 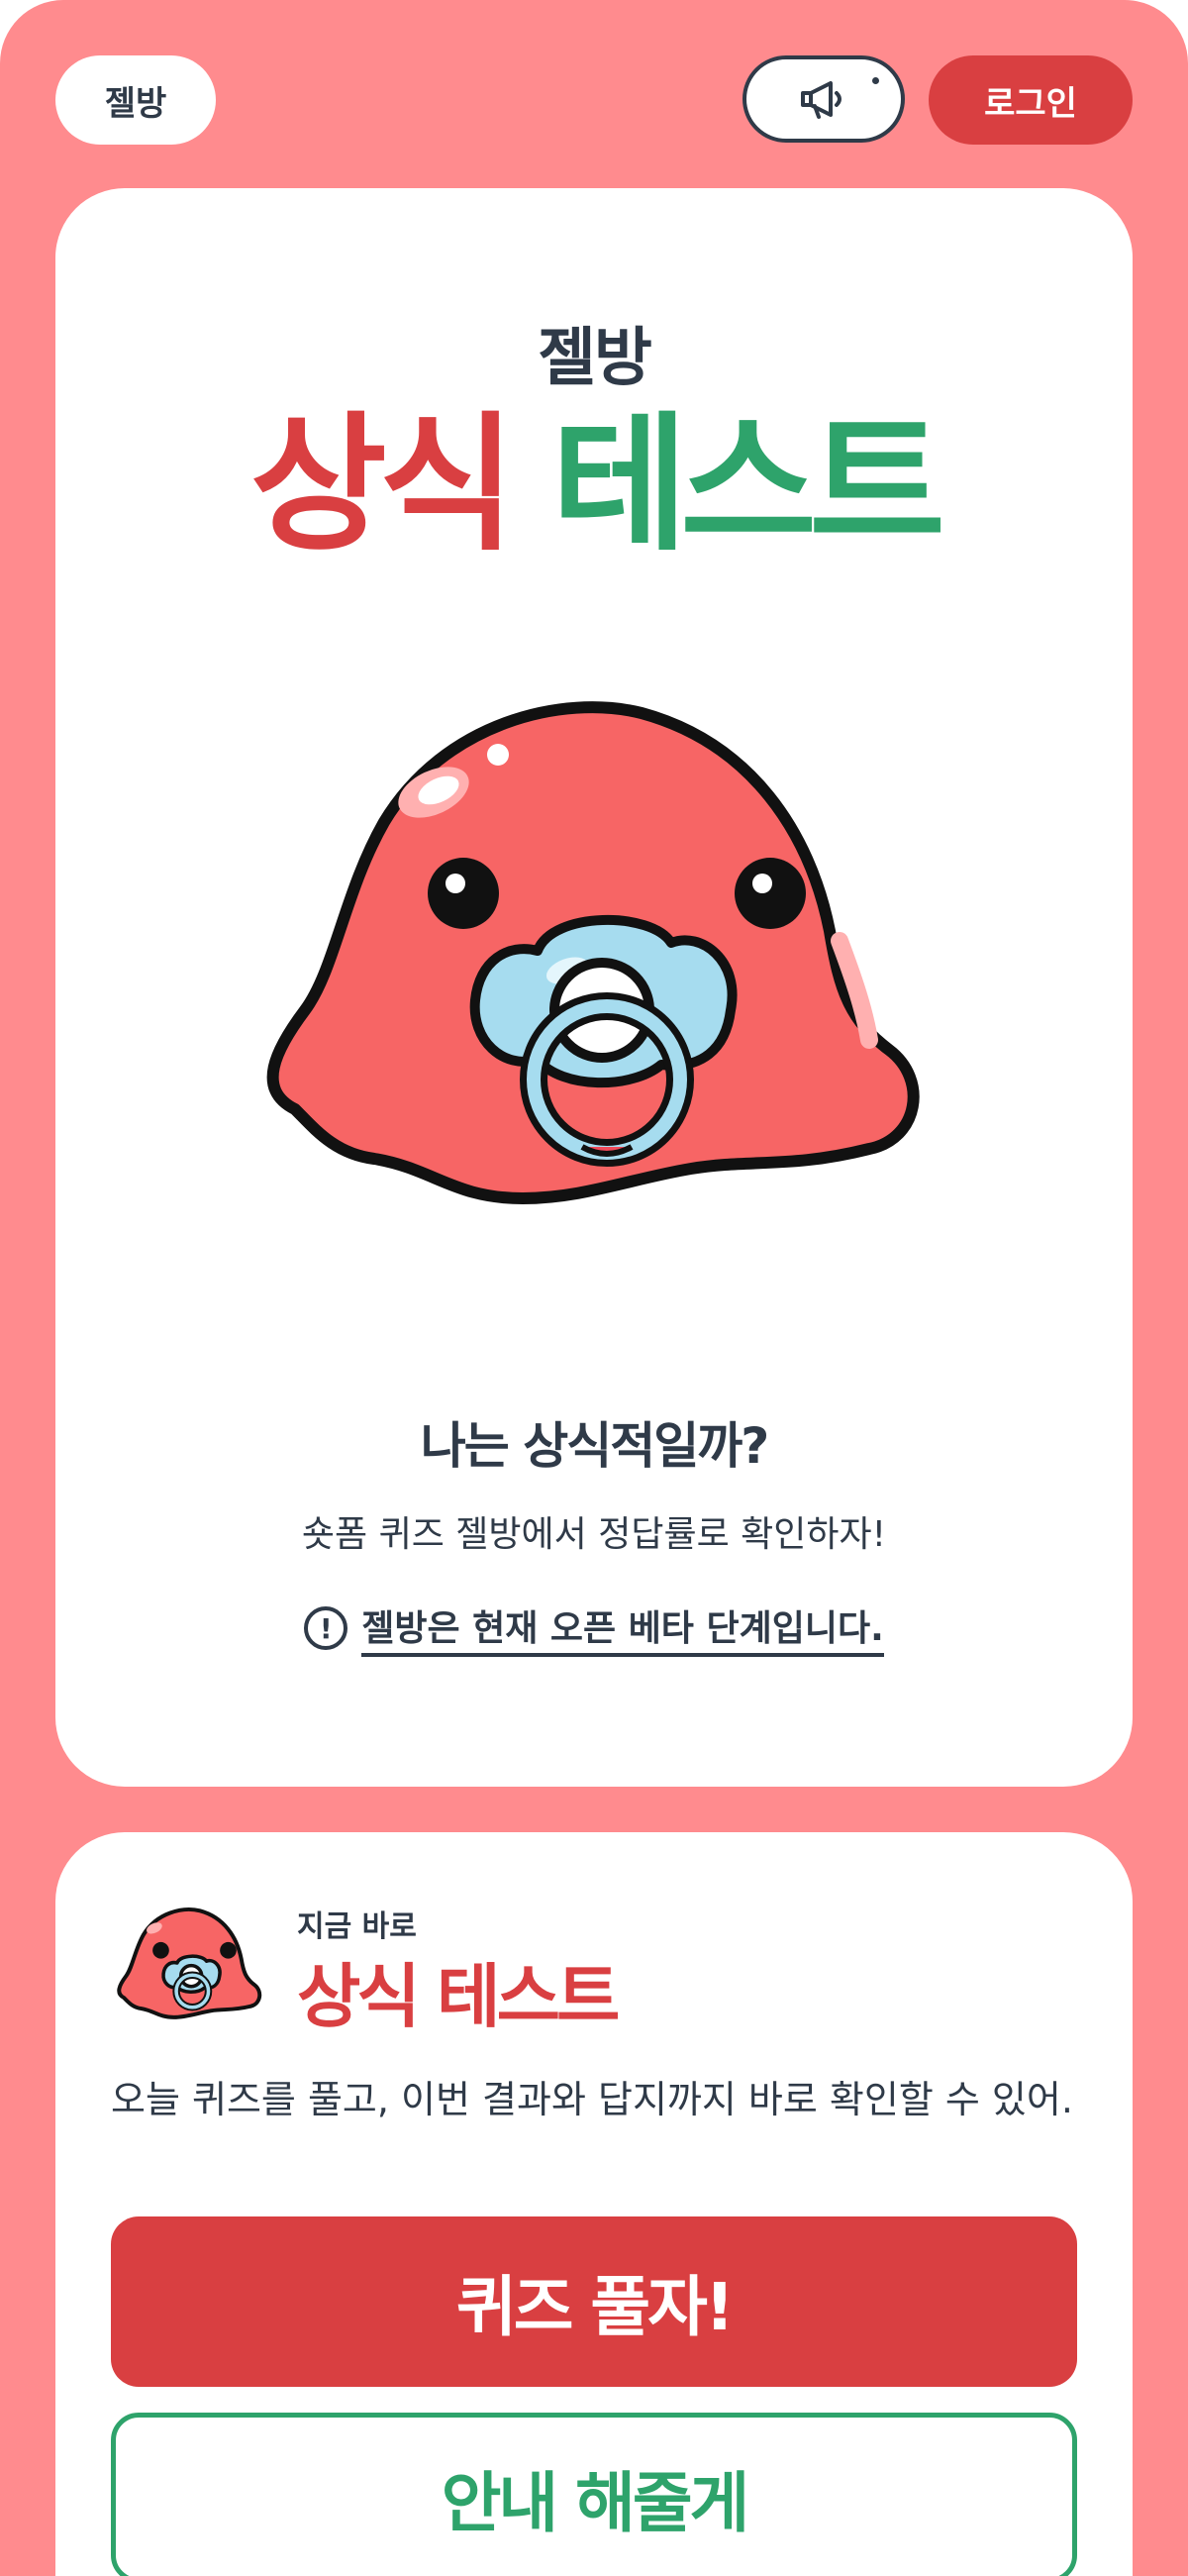 What do you see at coordinates (594, 1534) in the screenshot?
I see `hero-tagline: 숏폼 퀴즈 젤방에서 정답률로 확인하자!` at bounding box center [594, 1534].